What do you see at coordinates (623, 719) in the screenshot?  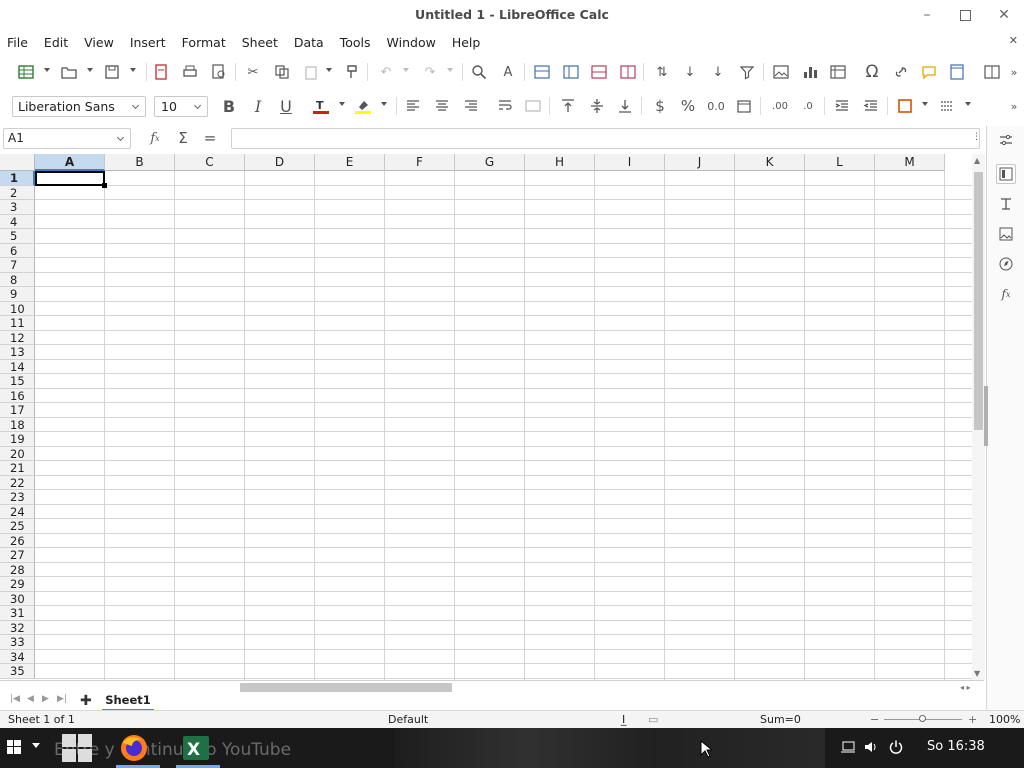 I see `selection-mode-icon: I̲` at bounding box center [623, 719].